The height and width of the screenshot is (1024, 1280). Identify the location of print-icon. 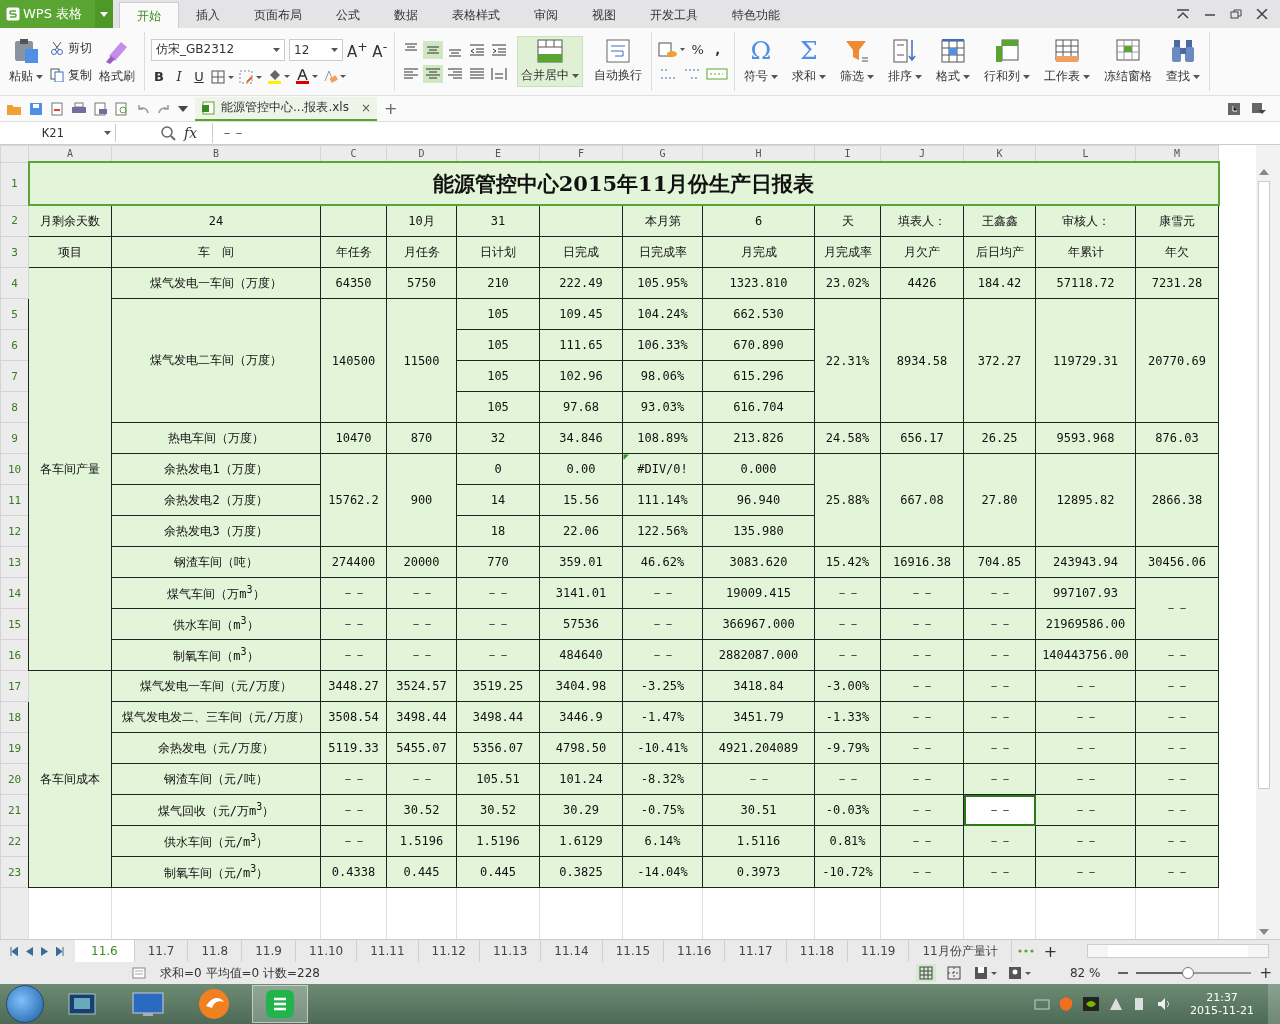
(79, 108).